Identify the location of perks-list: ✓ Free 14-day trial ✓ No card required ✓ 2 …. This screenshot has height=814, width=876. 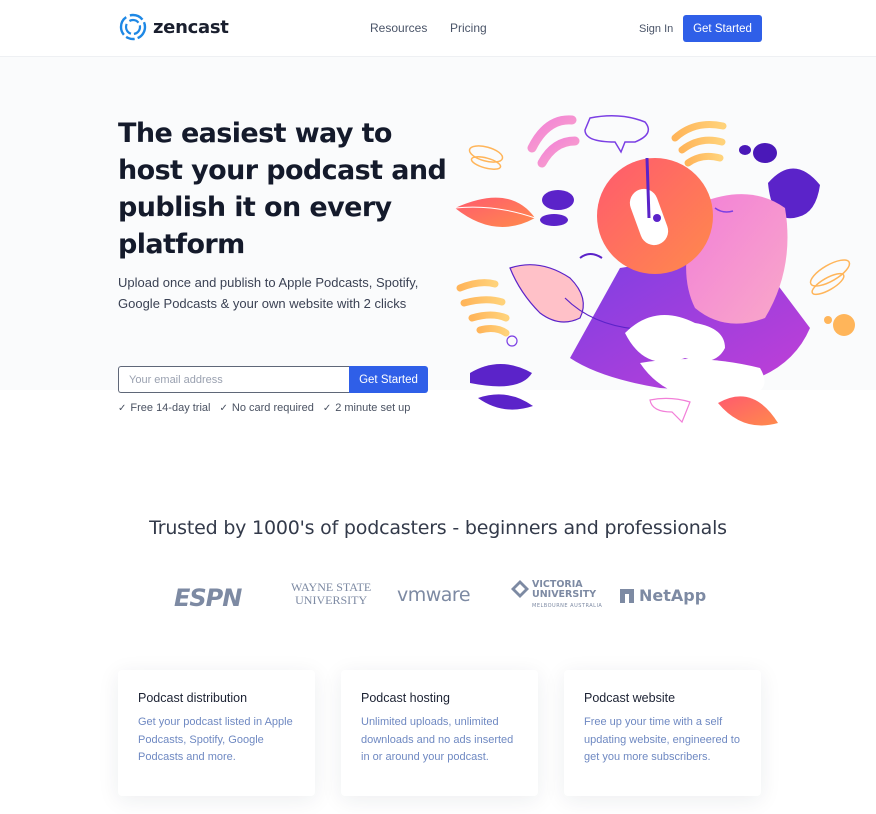
(264, 408).